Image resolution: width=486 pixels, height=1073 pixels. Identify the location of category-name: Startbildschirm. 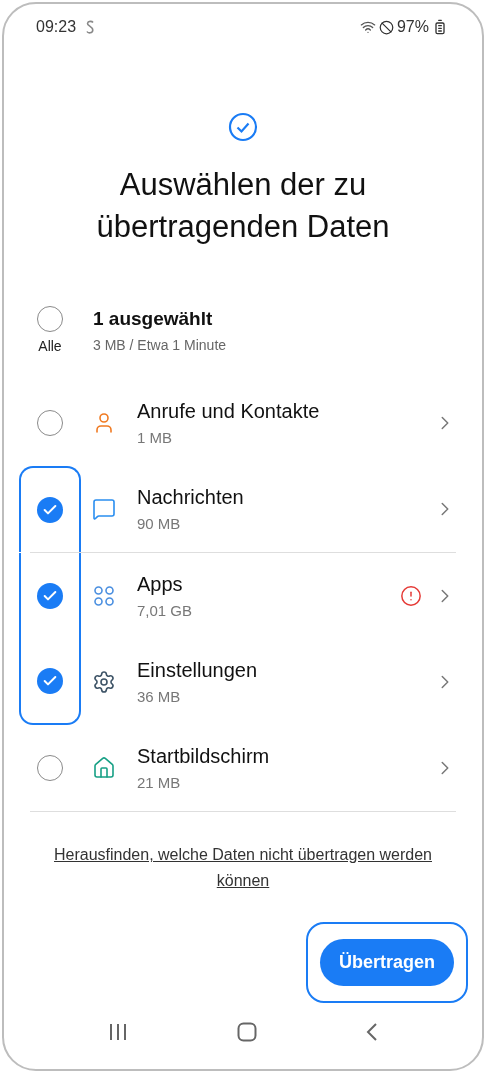
(204, 756).